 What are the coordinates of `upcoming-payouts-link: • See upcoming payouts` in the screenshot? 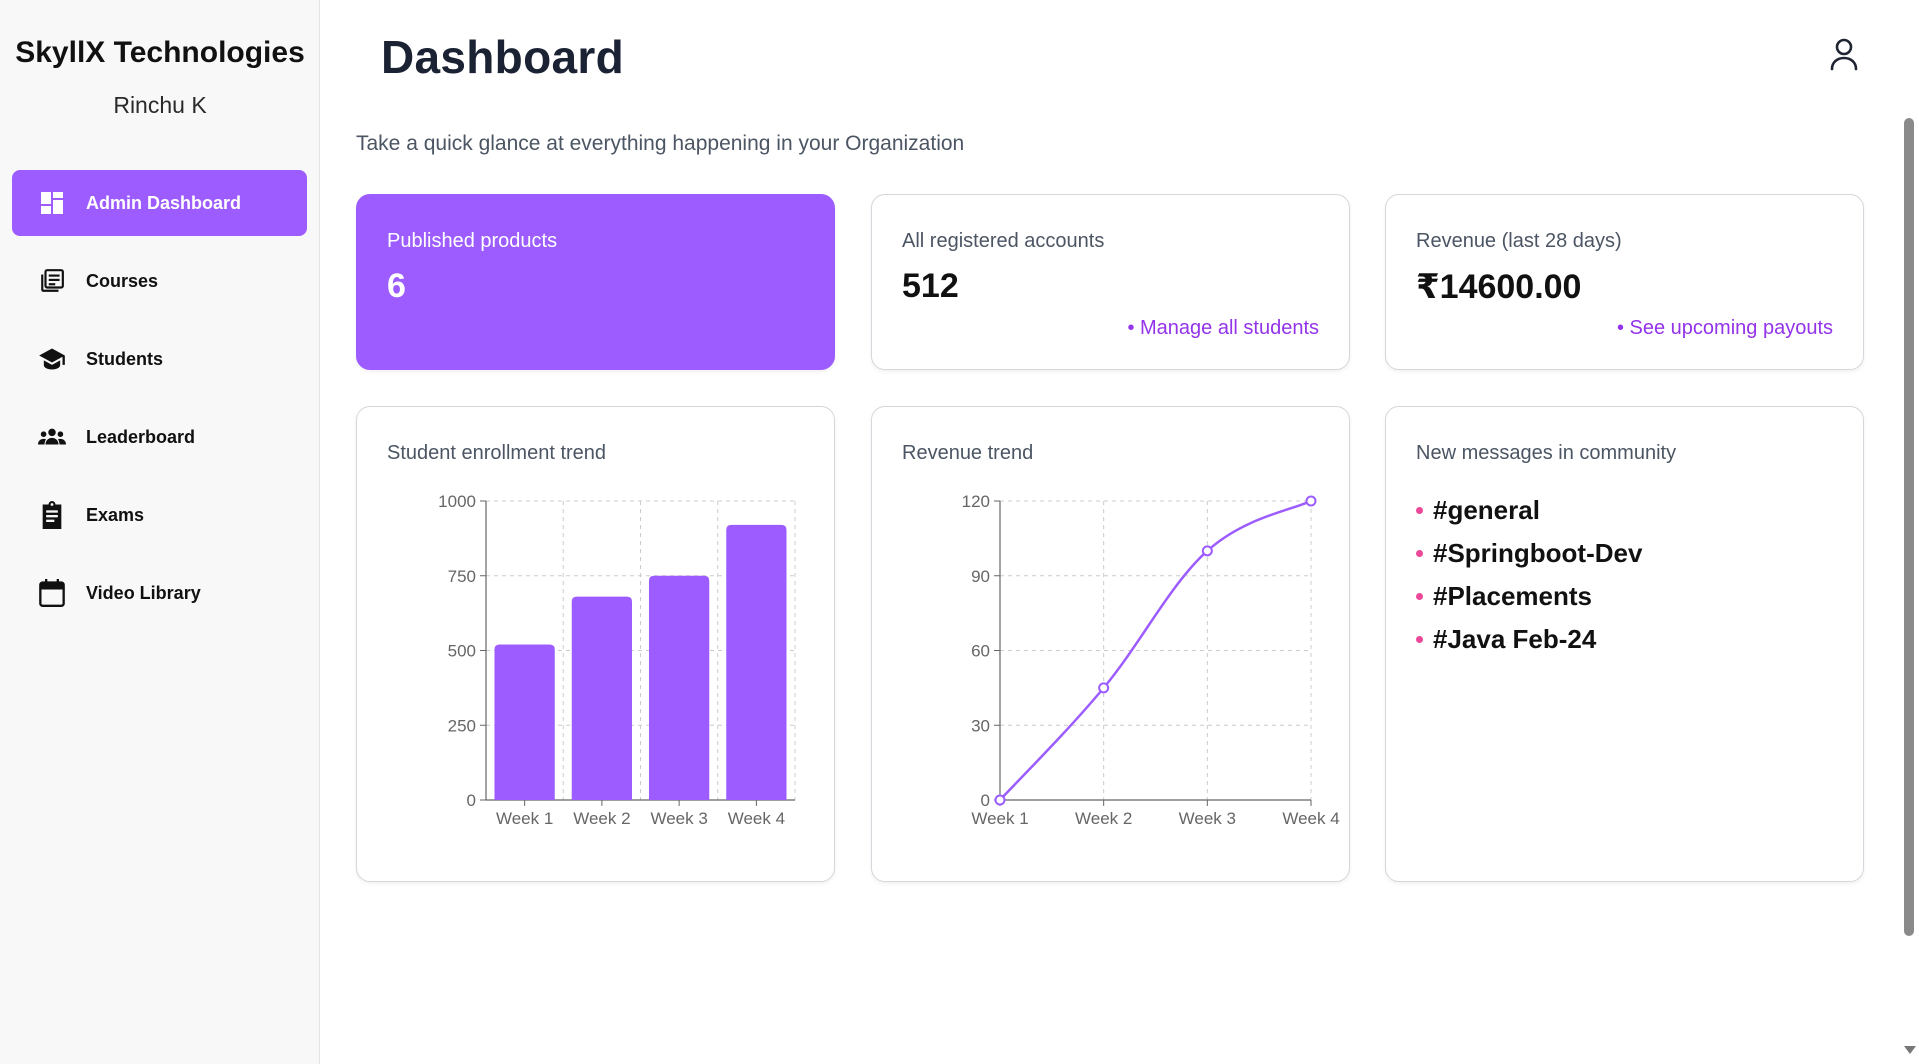 It's located at (1725, 328).